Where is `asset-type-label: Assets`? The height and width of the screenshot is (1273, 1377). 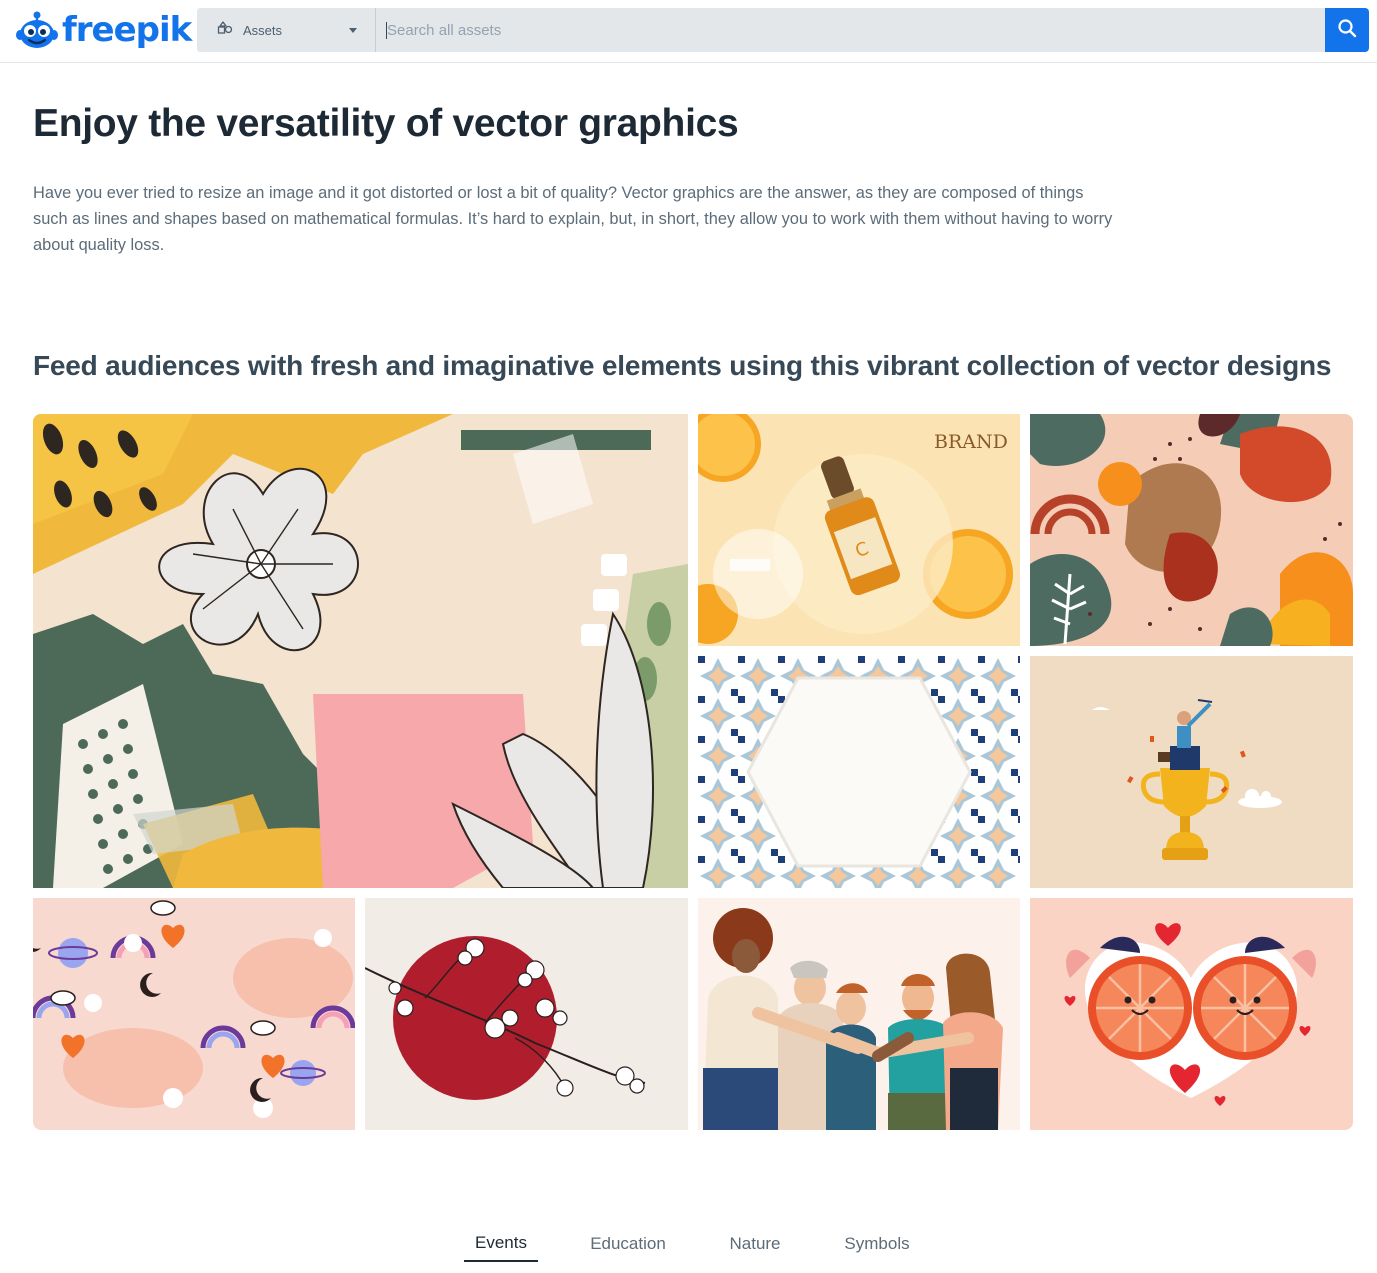
asset-type-label: Assets is located at coordinates (263, 30).